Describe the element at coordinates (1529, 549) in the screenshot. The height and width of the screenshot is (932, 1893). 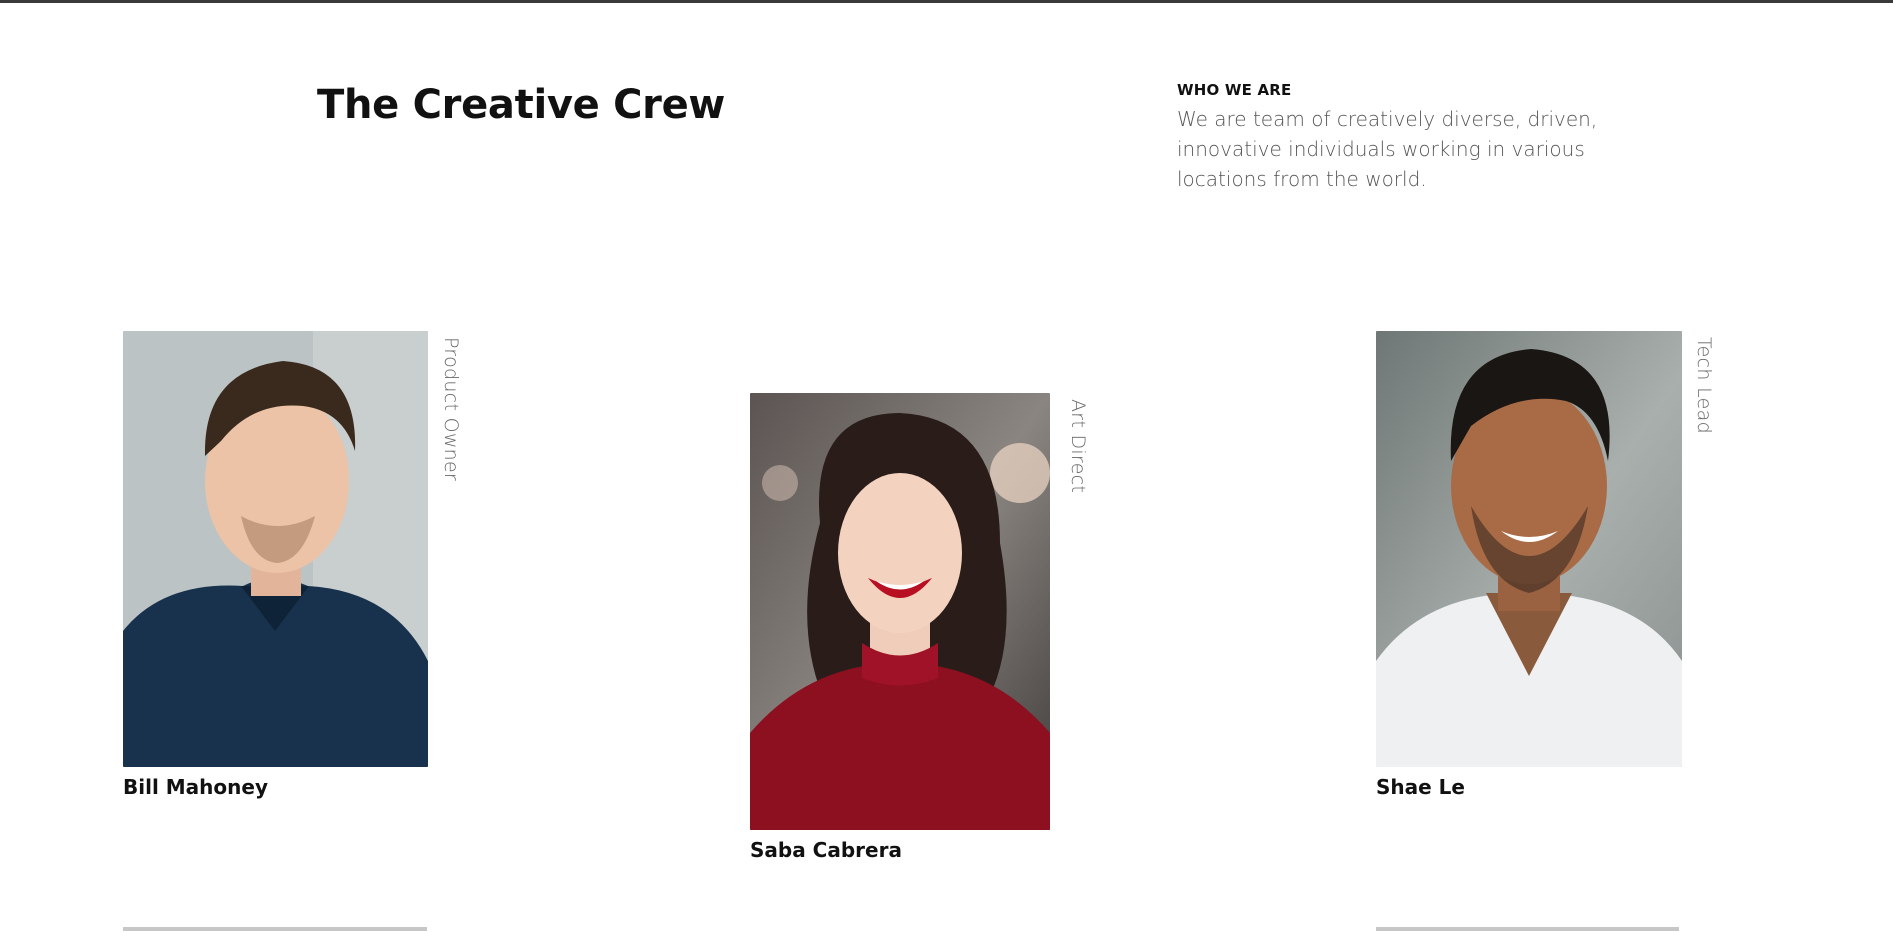
I see `member-photo-shae-le` at that location.